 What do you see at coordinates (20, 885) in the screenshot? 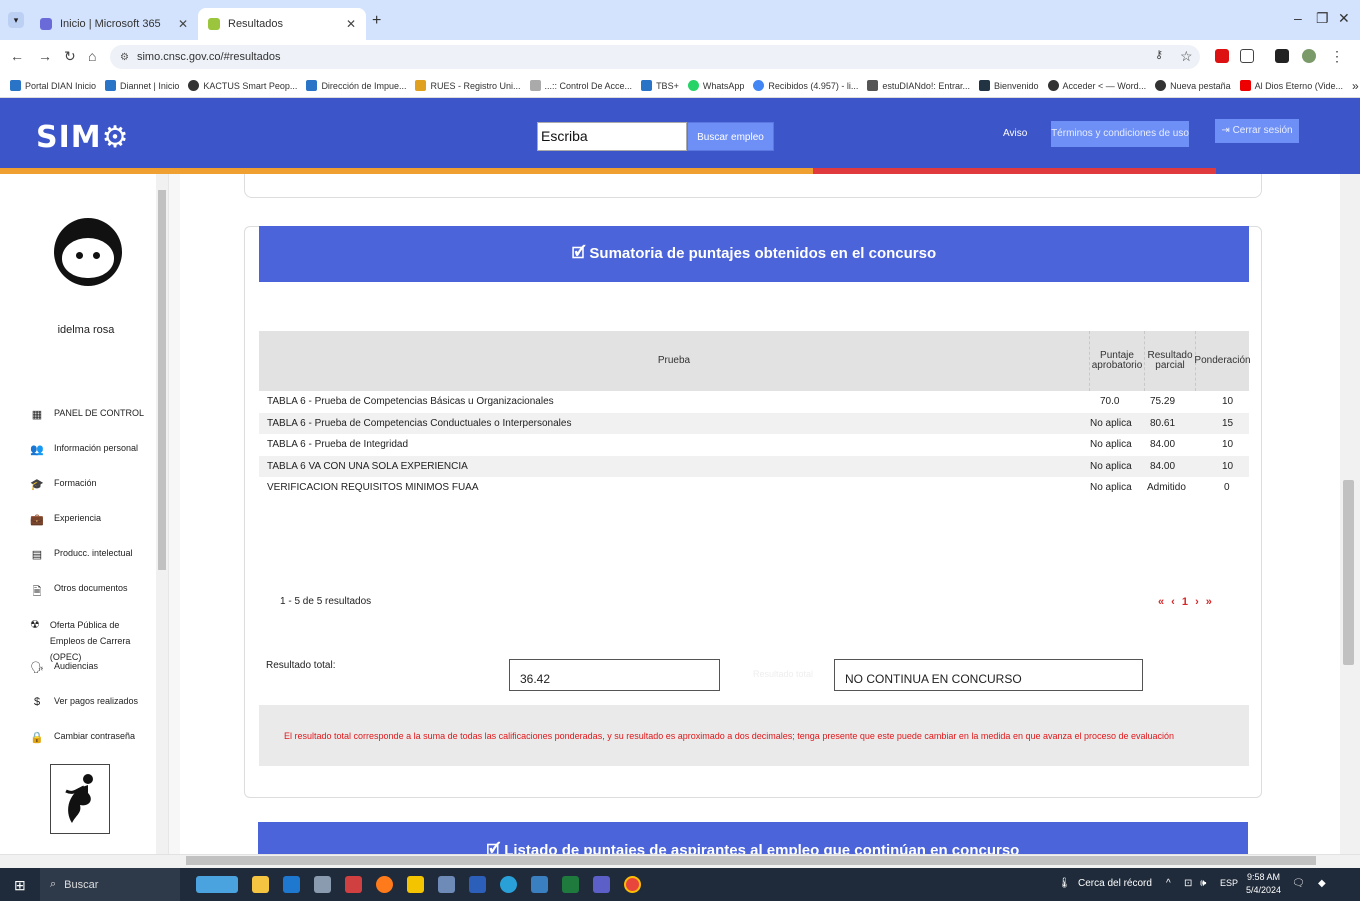
I see `windows-start-icon: ⊞` at bounding box center [20, 885].